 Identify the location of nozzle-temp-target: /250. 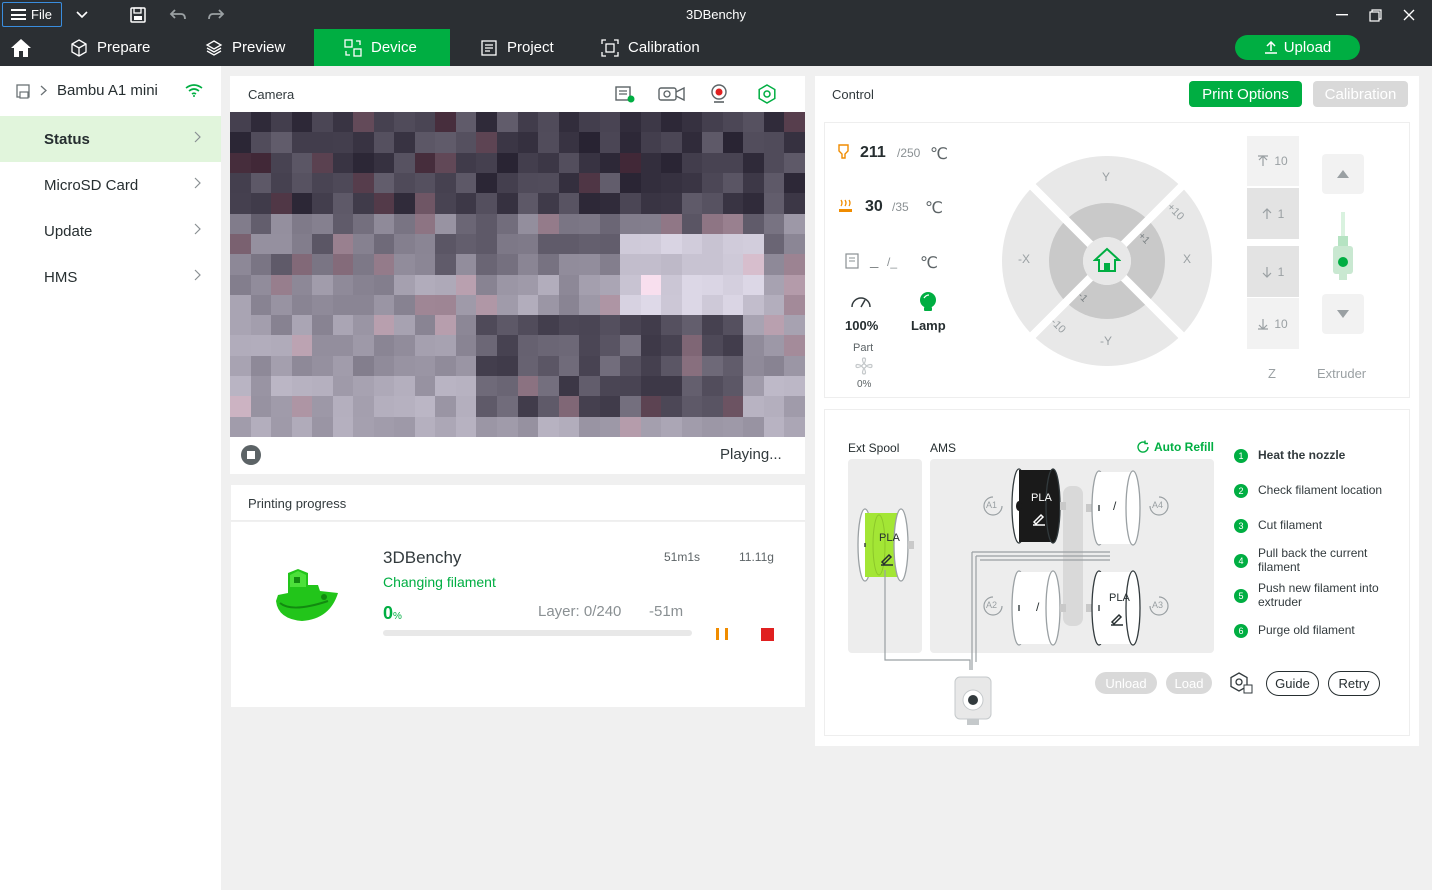
(908, 153).